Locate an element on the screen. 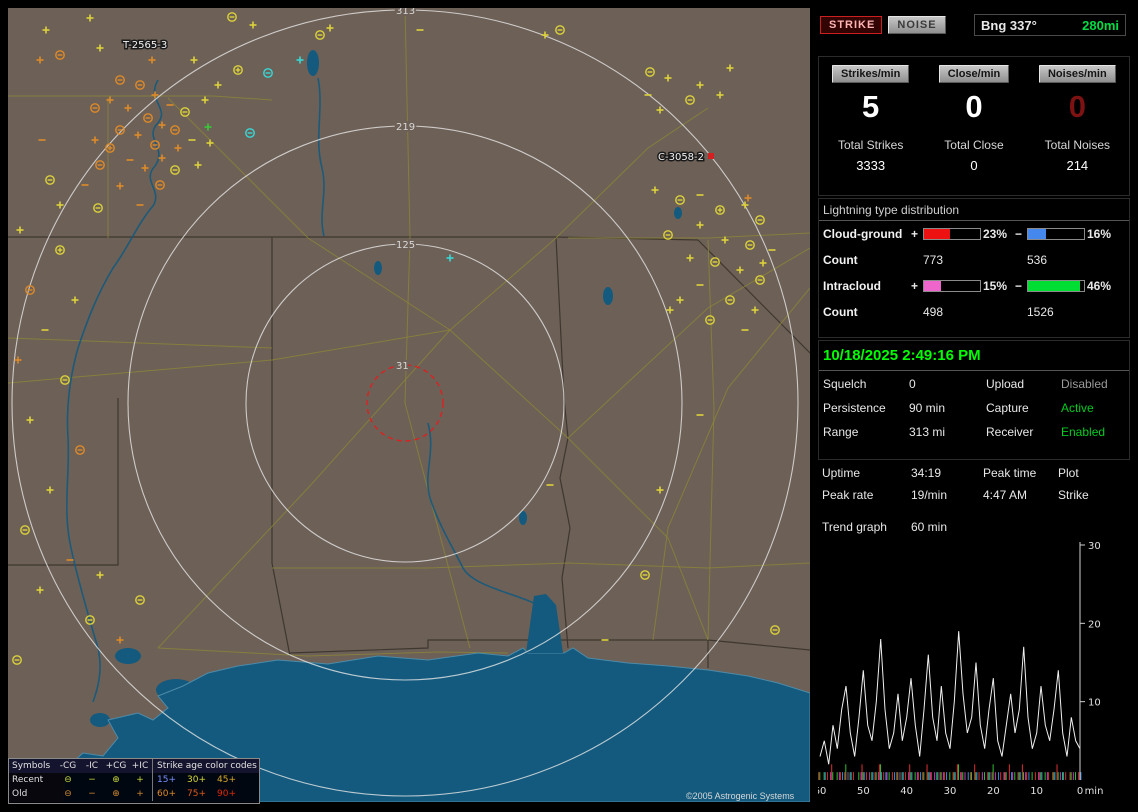  legend-row: Old ⊖ − ⊕ +60+ 75+ 90+ is located at coordinates (134, 794).